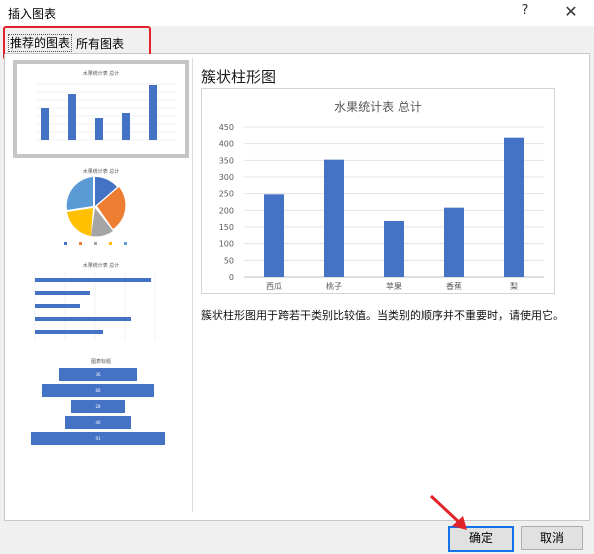 The height and width of the screenshot is (554, 594). I want to click on thumbnail-funnel: 图表标题 36 66 28 40 91, so click(101, 400).